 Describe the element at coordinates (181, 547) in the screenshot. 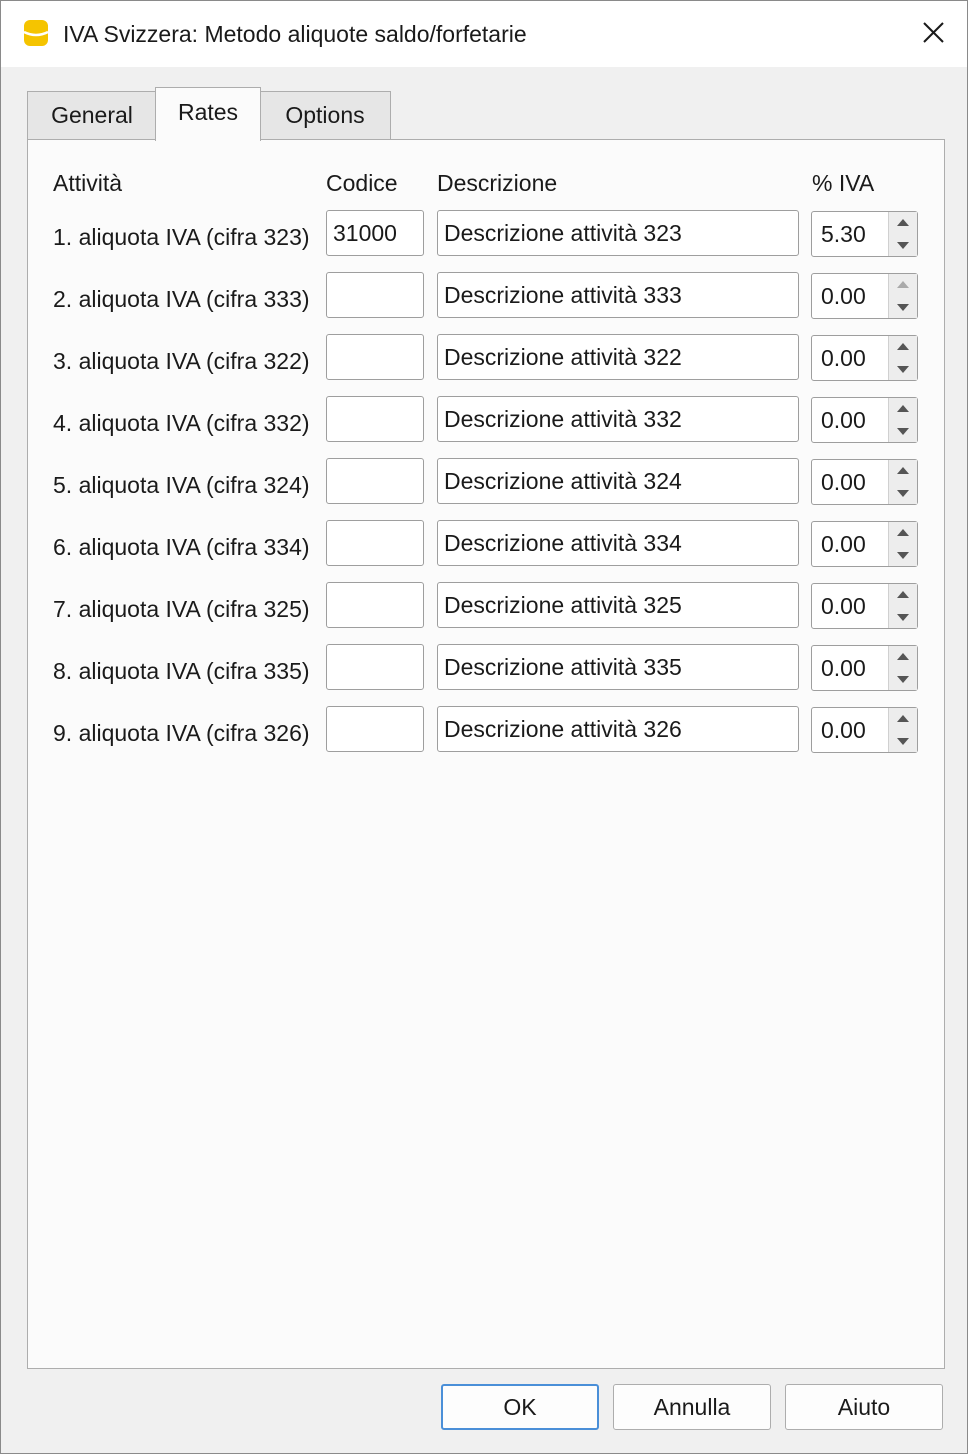

I see `rate-label: 6. aliquota IVA (cifra 334)` at that location.